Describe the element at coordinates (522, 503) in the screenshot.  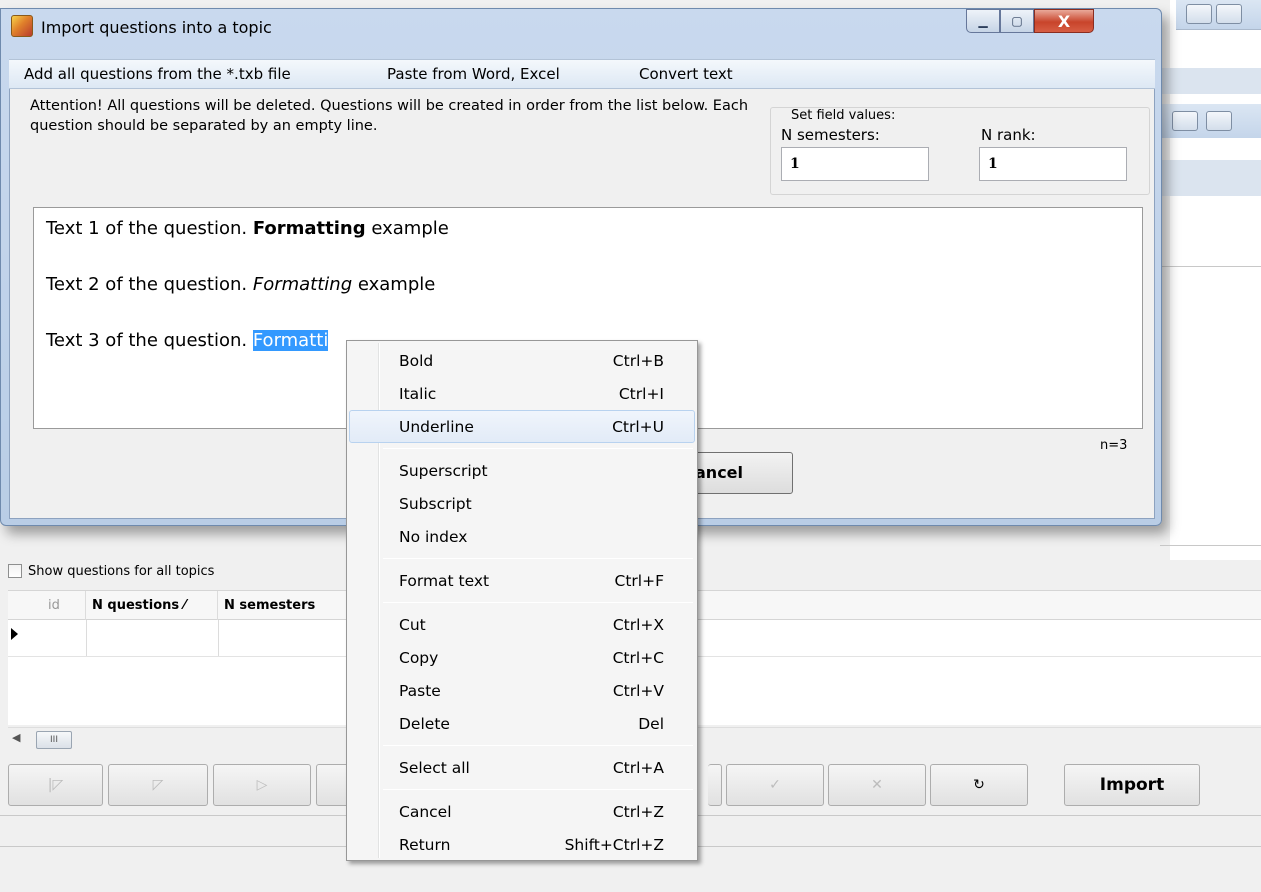
I see `menu-item-subscript: Subscript` at that location.